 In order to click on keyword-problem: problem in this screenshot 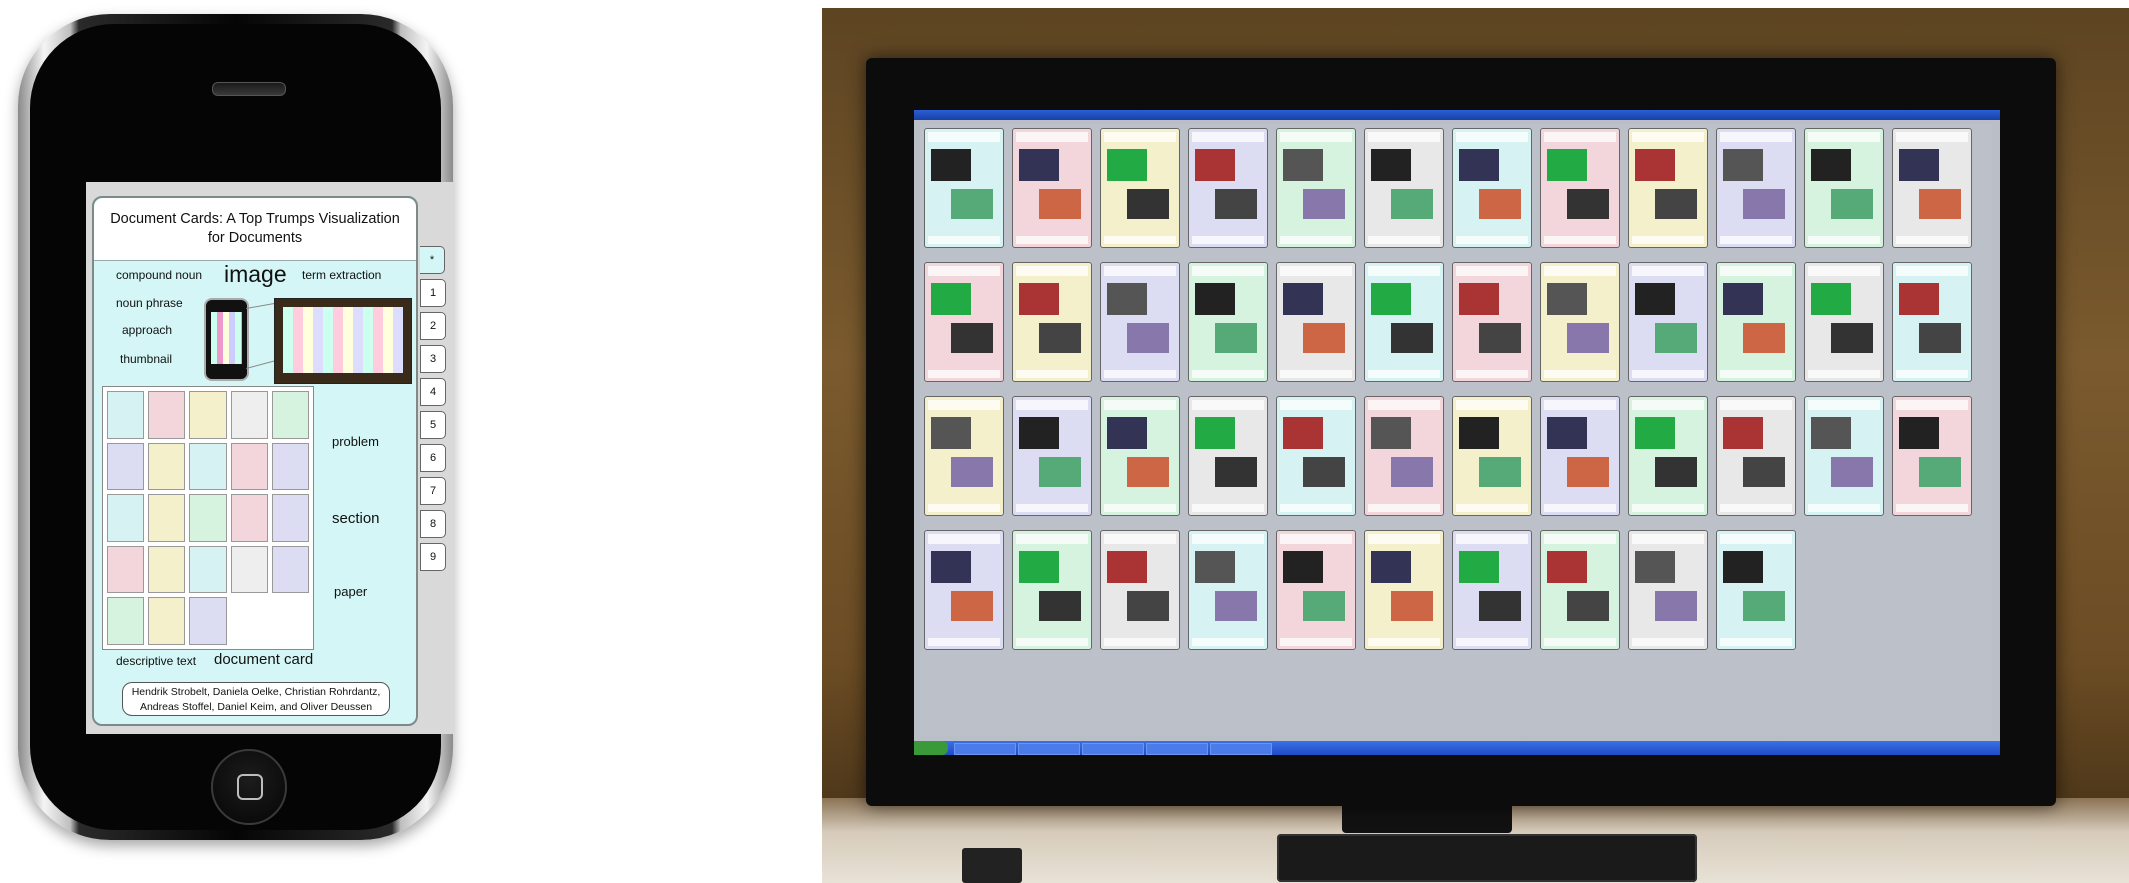, I will do `click(355, 441)`.